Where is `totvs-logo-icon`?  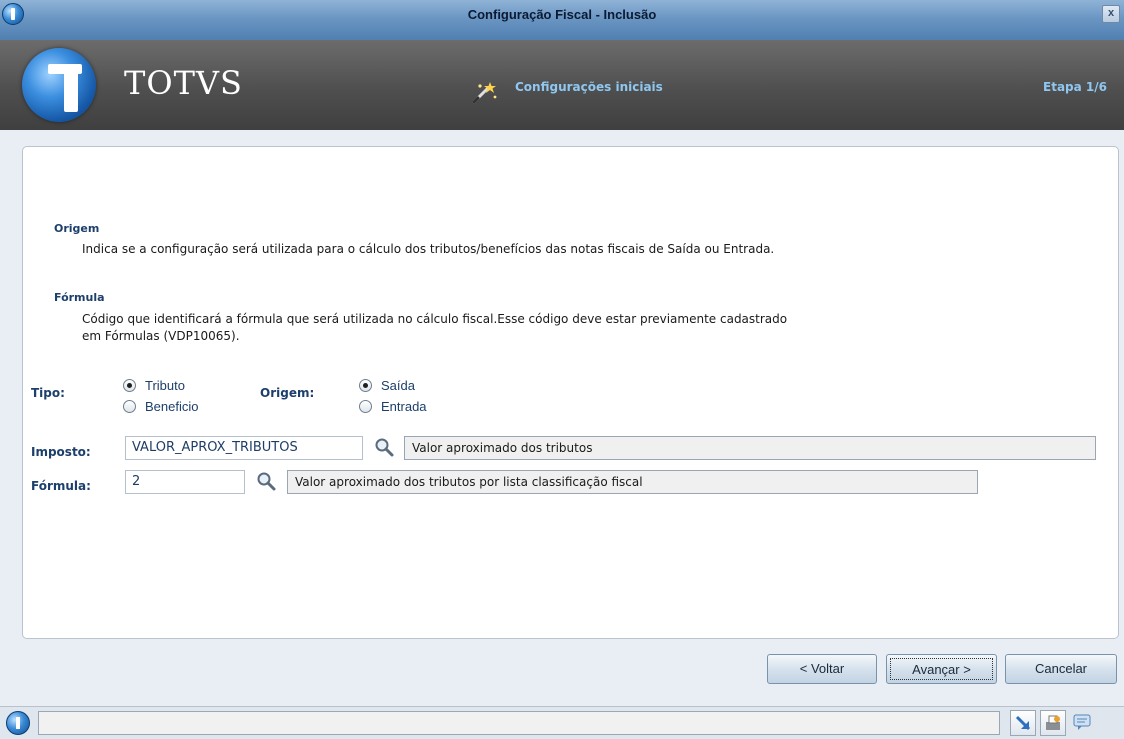
totvs-logo-icon is located at coordinates (59, 85).